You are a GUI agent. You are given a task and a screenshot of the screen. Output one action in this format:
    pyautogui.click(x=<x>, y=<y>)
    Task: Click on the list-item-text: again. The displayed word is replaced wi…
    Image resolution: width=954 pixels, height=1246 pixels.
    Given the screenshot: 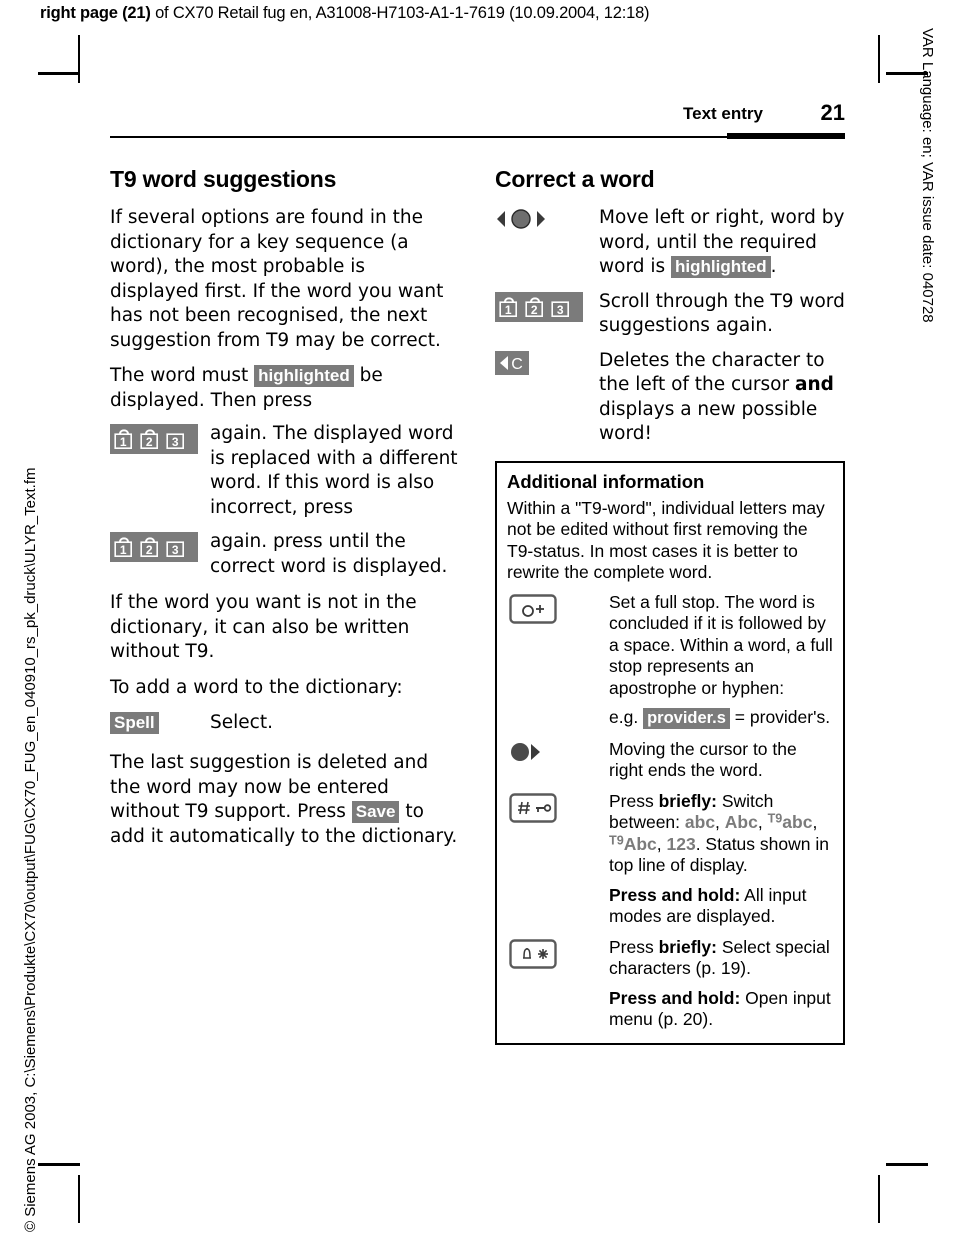 What is the action you would take?
    pyautogui.click(x=334, y=470)
    